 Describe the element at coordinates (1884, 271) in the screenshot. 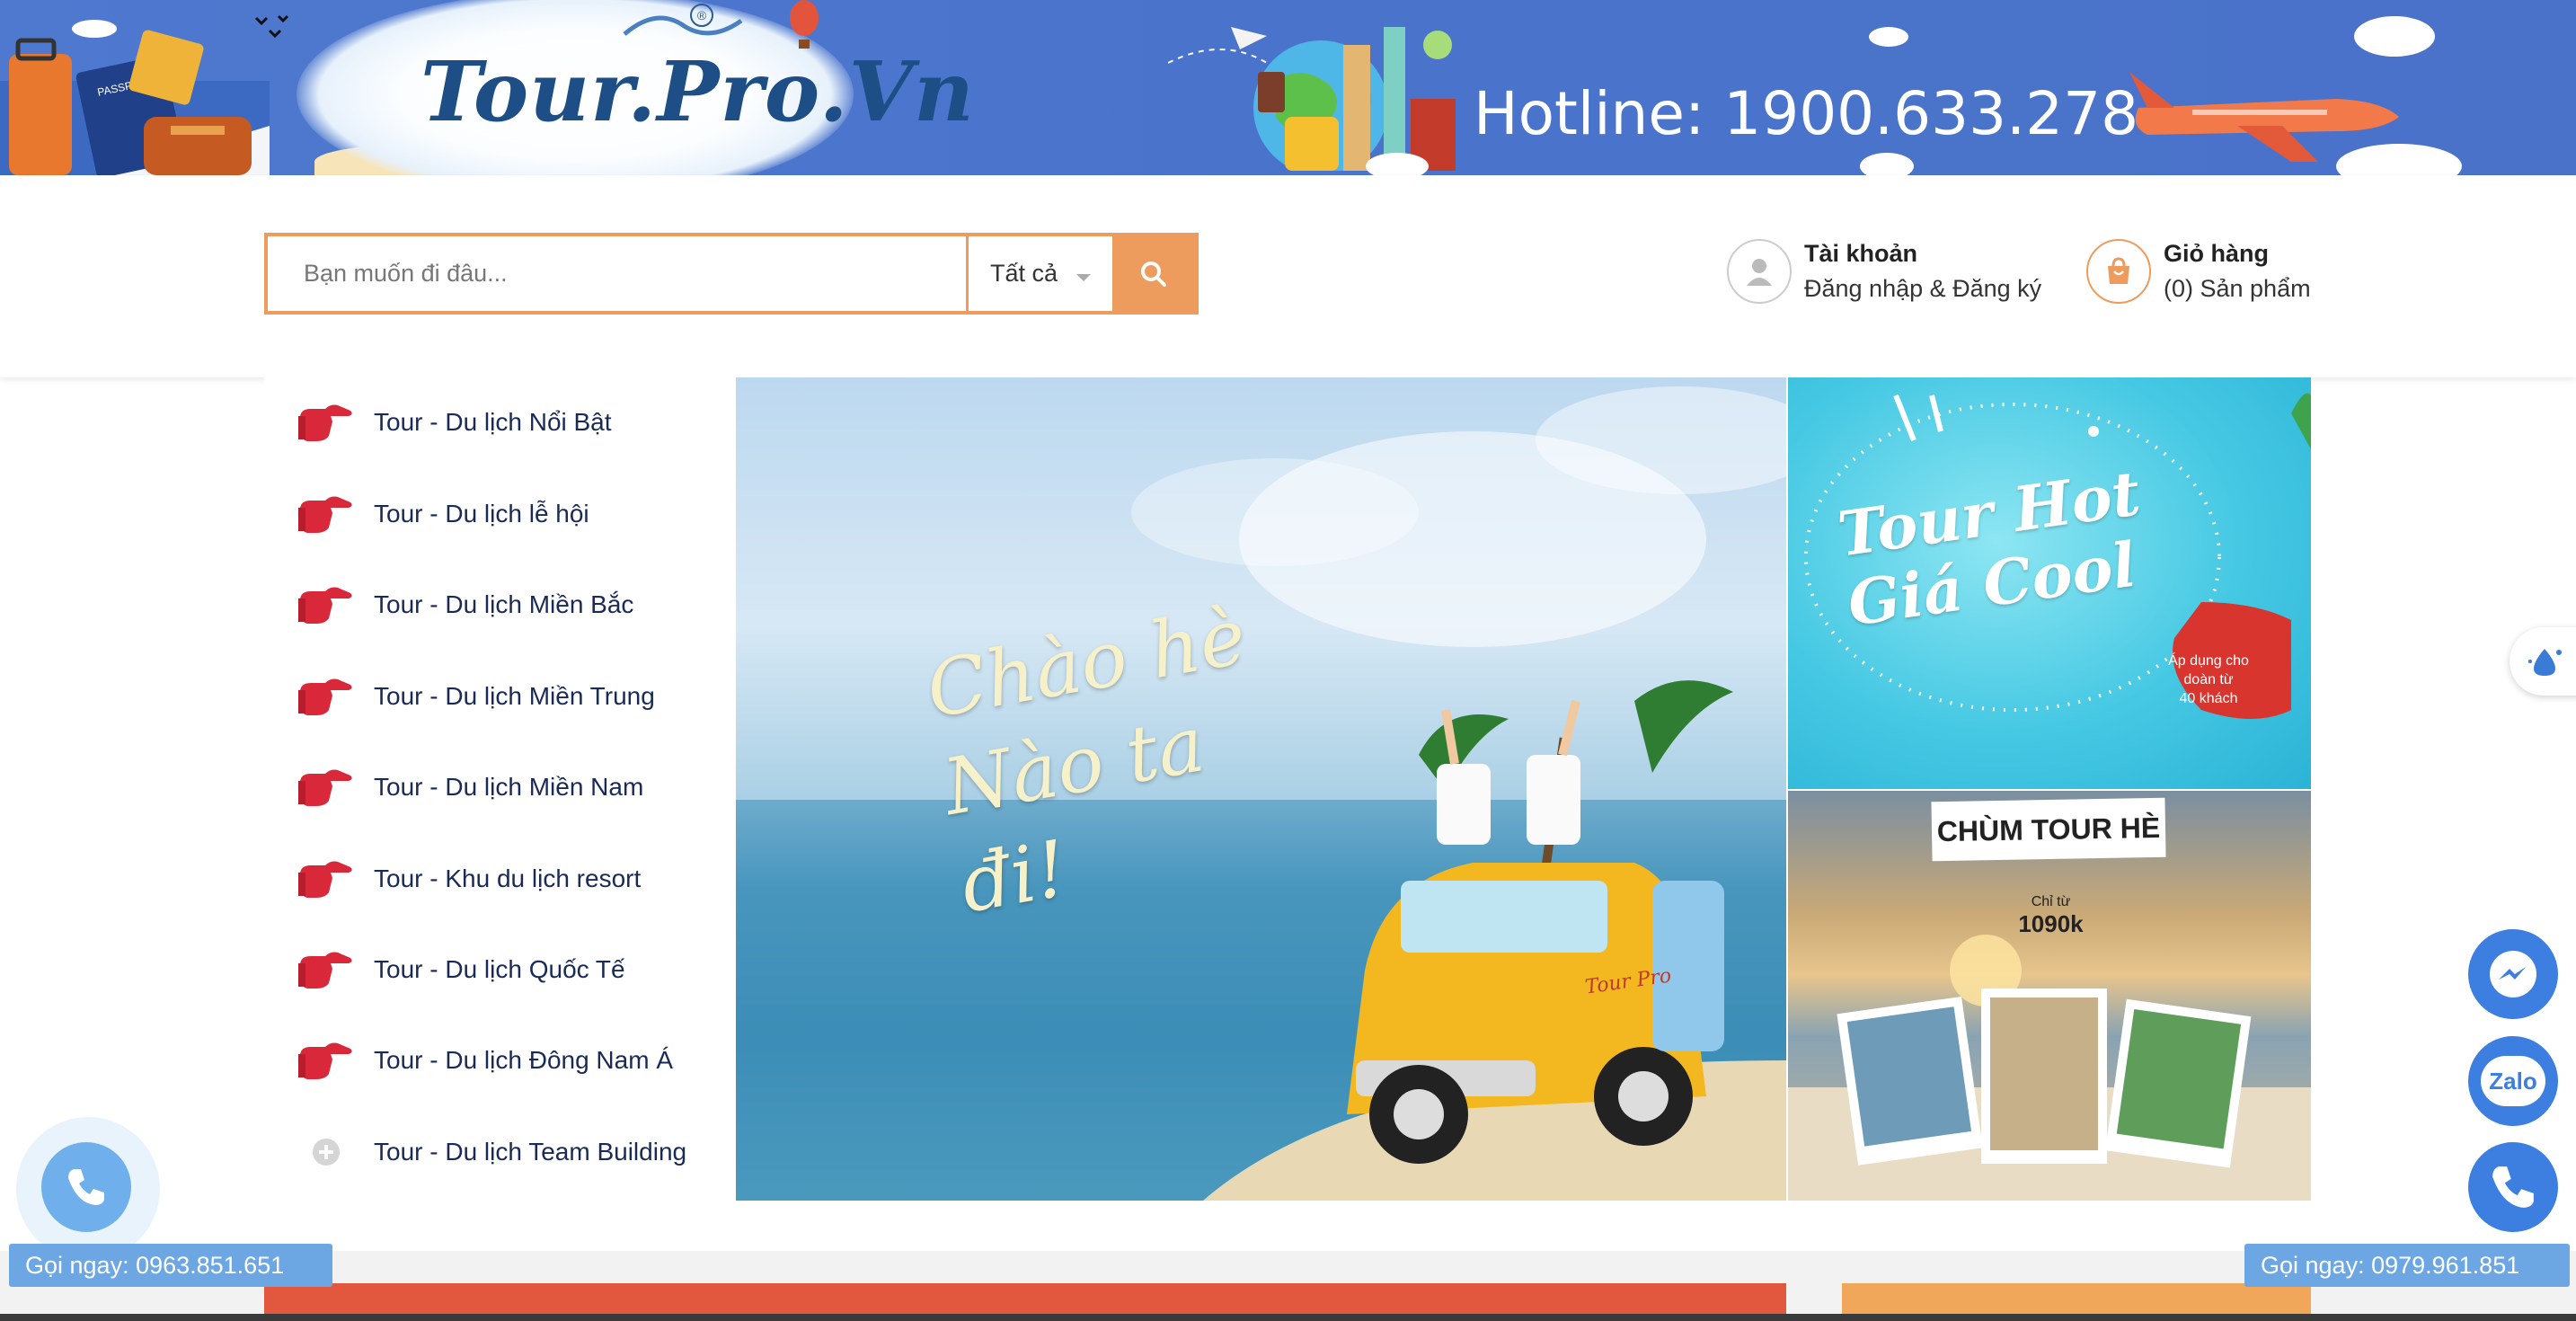

I see `account-link: Tài khoản Đăng nhập & Đăng ký` at that location.